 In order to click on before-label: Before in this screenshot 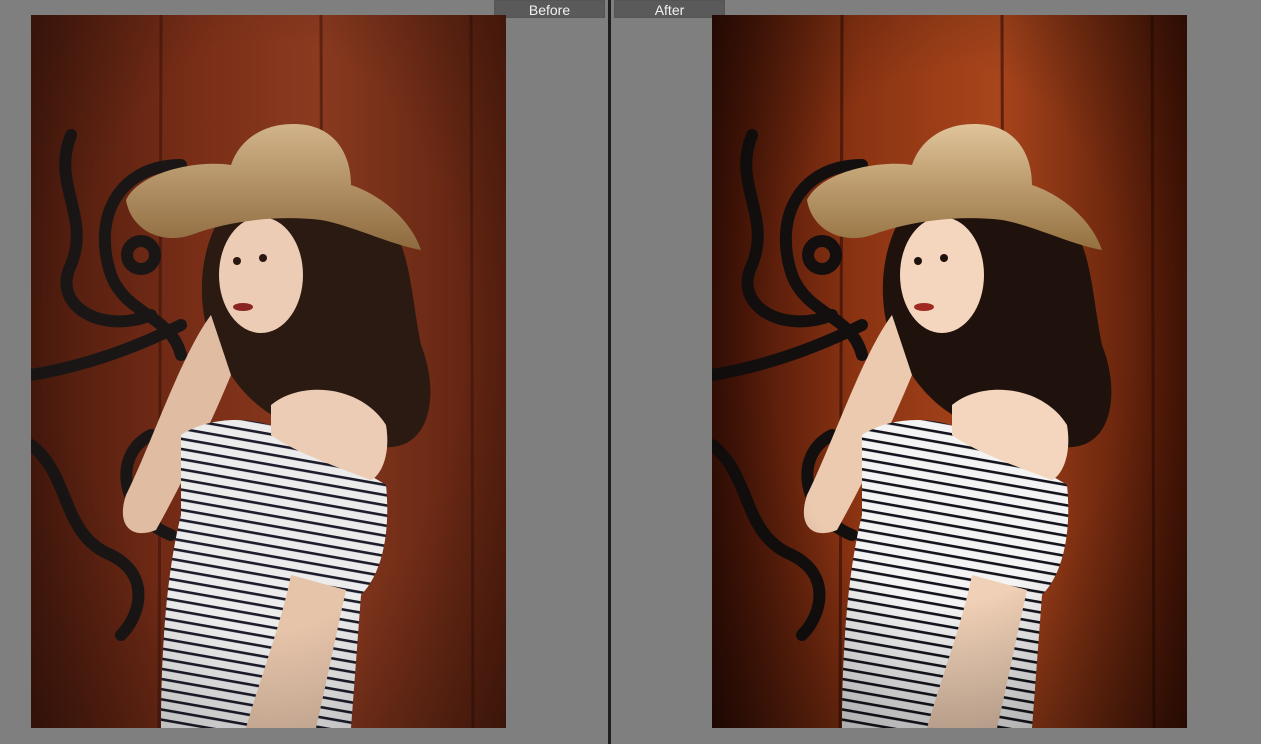, I will do `click(549, 9)`.